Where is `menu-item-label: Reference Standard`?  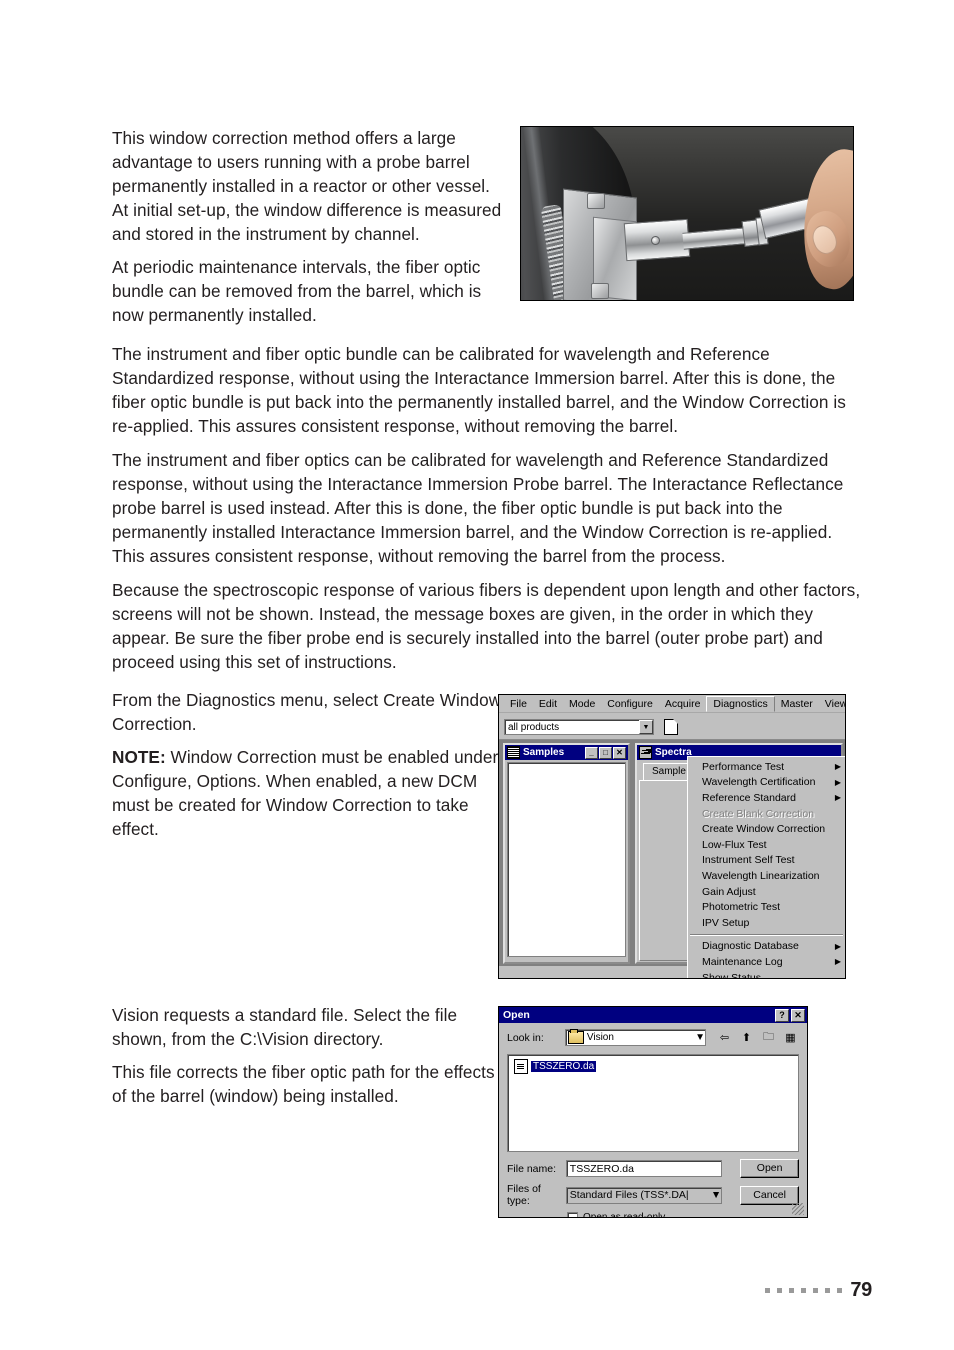 menu-item-label: Reference Standard is located at coordinates (749, 797).